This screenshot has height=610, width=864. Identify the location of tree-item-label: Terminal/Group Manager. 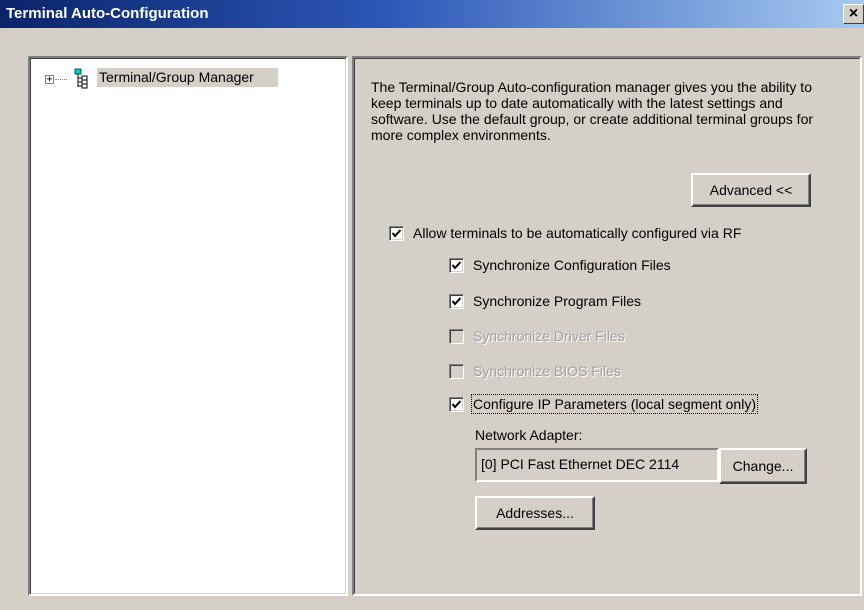
(187, 77).